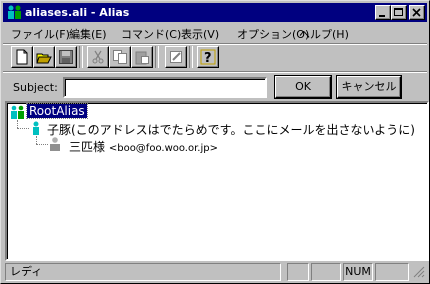 The width and height of the screenshot is (430, 284). I want to click on tree-node-leaf: 三匹様 <boo@foo.woo.or.jp>, so click(143, 146).